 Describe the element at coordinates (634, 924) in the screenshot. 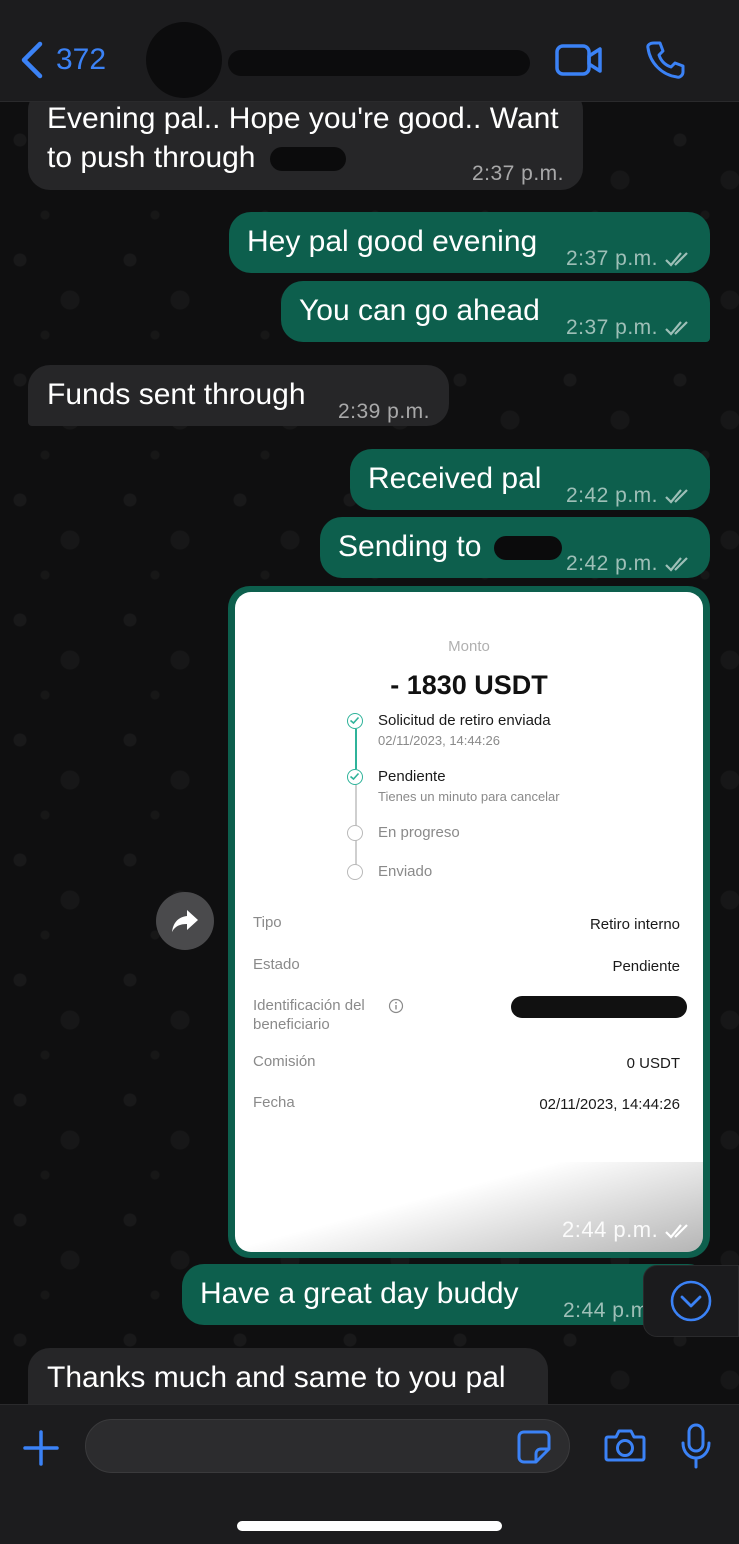

I see `detail-value: Retiro interno` at that location.